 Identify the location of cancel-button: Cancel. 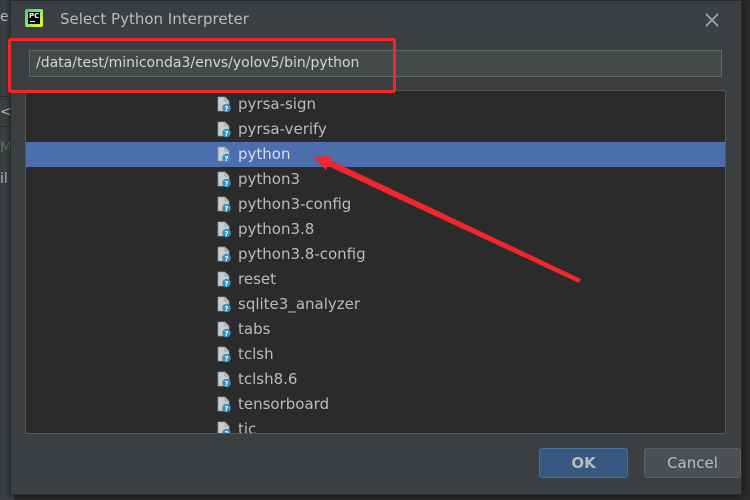
(692, 463).